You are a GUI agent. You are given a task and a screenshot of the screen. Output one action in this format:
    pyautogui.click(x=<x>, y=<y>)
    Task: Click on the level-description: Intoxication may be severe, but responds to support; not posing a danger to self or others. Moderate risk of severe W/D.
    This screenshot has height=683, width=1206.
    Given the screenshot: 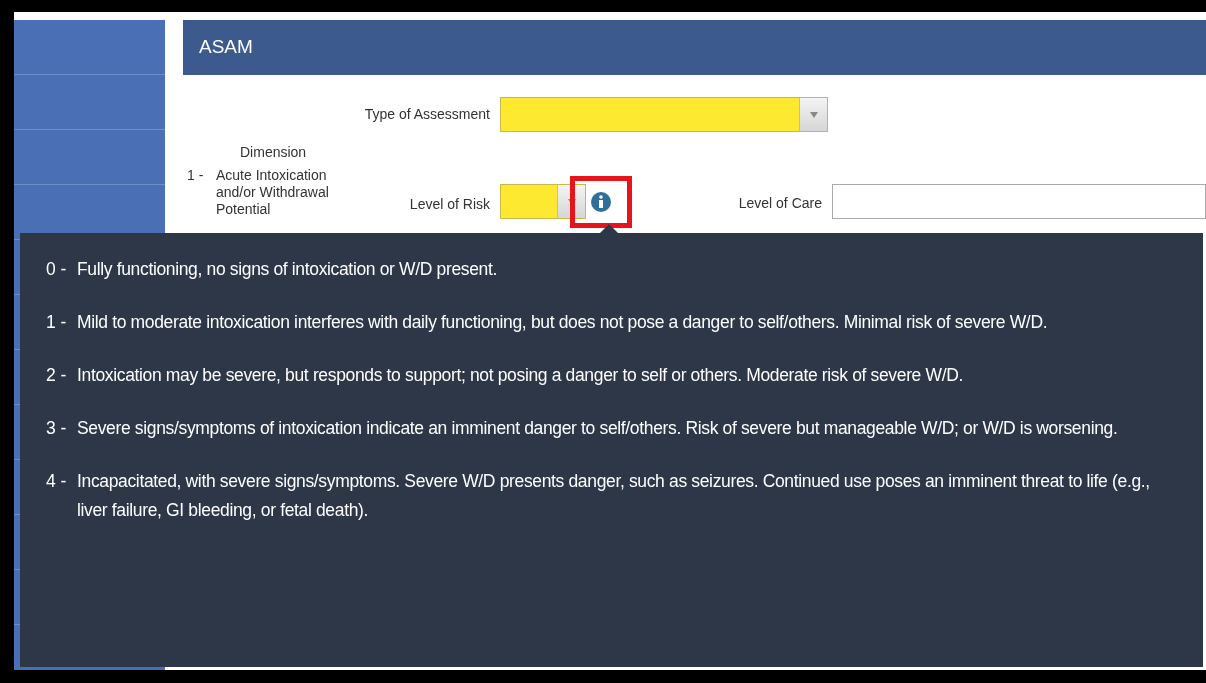 What is the action you would take?
    pyautogui.click(x=520, y=375)
    